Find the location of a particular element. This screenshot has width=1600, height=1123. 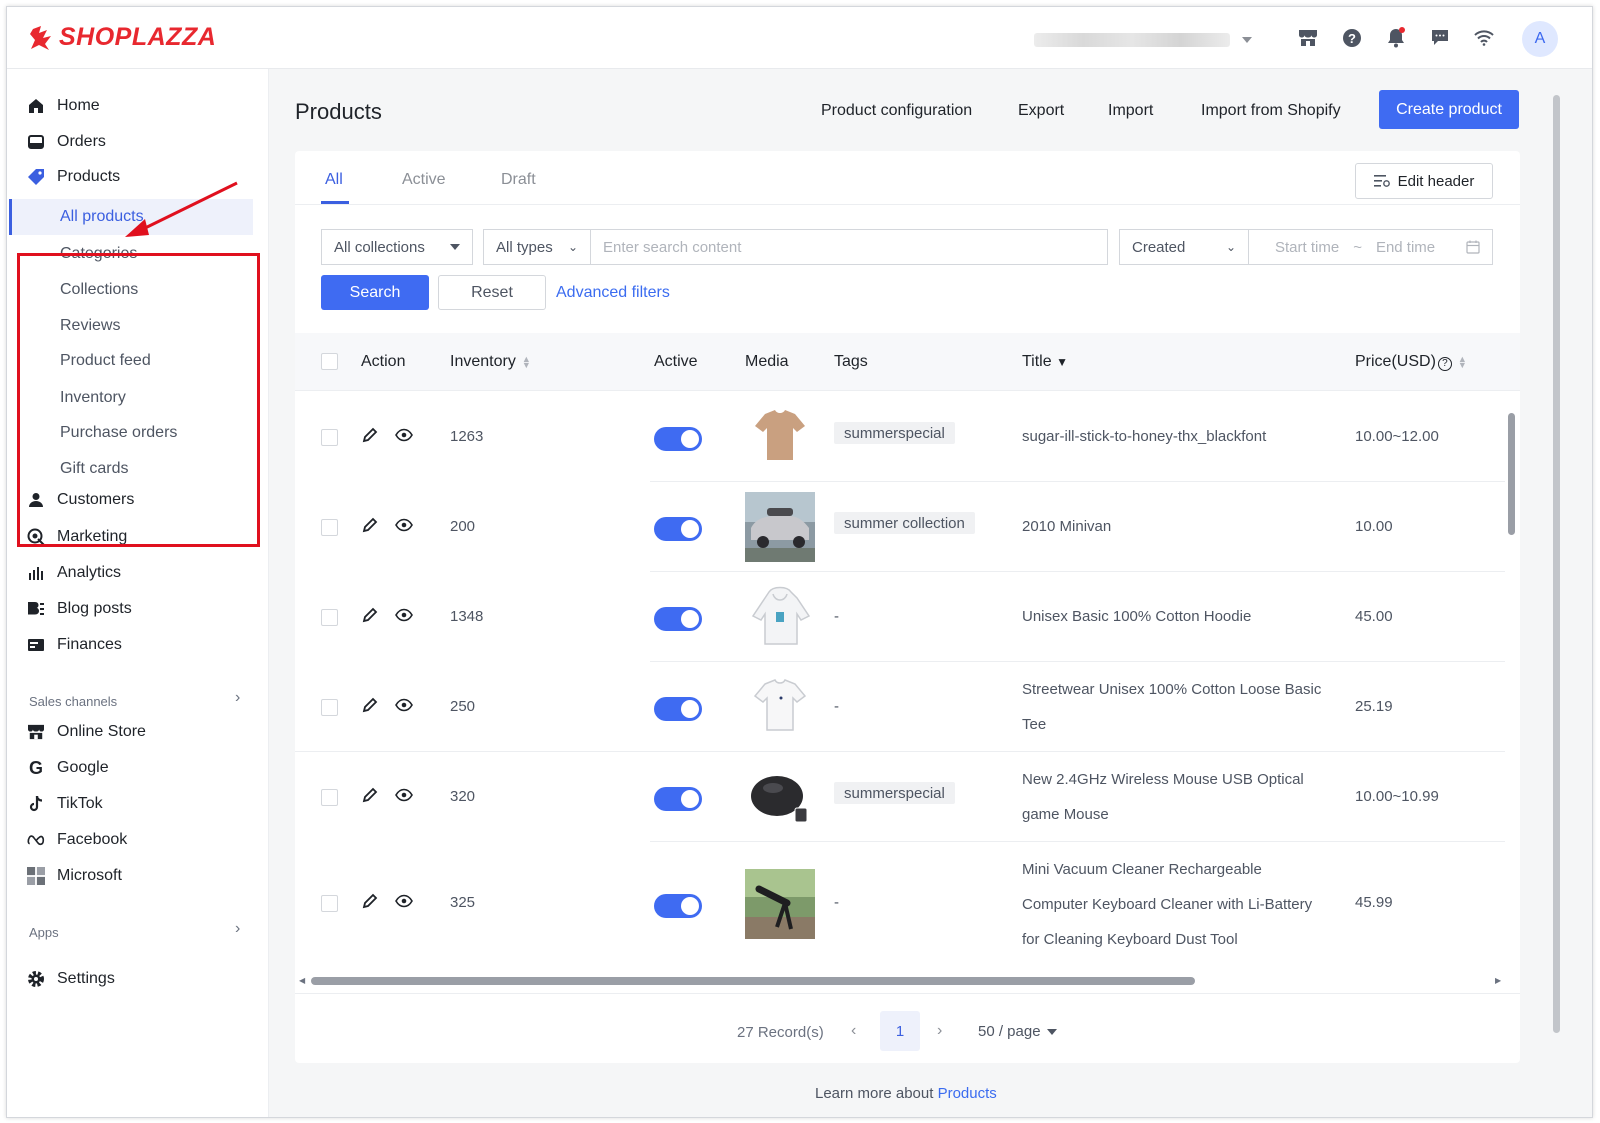

help-icon: ? is located at coordinates (1352, 38).